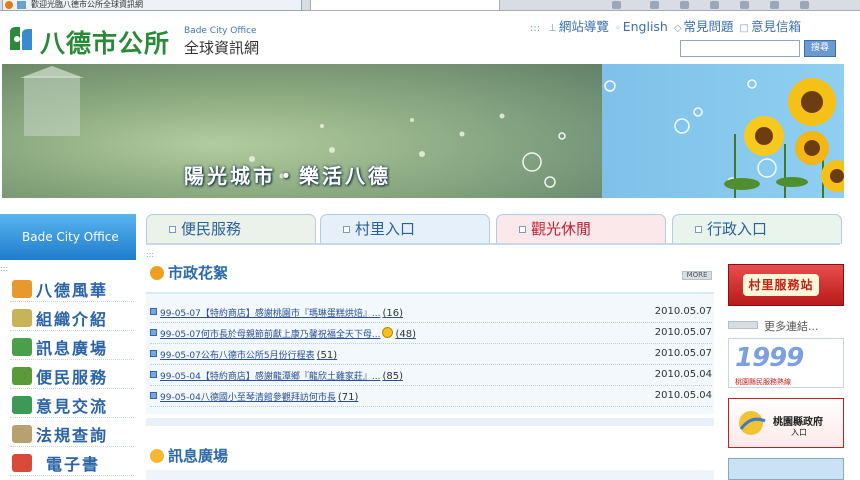  I want to click on logo-subtitle: 全球資訊網, so click(222, 48).